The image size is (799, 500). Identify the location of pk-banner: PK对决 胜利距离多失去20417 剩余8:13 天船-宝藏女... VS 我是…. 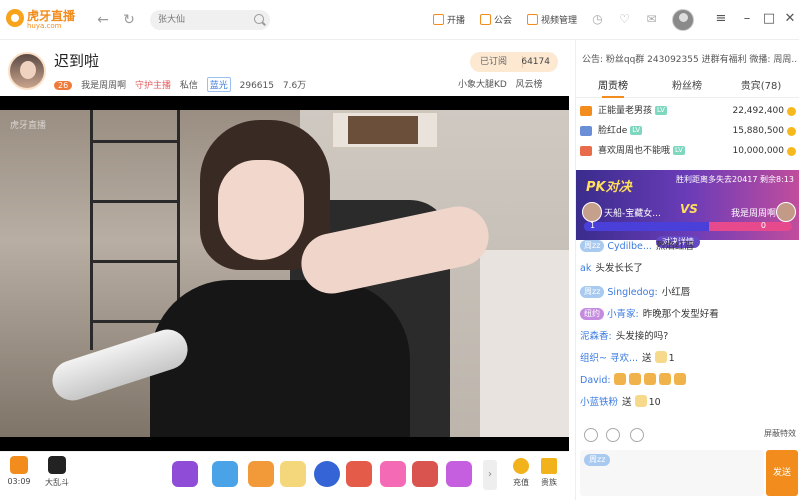
(687, 205).